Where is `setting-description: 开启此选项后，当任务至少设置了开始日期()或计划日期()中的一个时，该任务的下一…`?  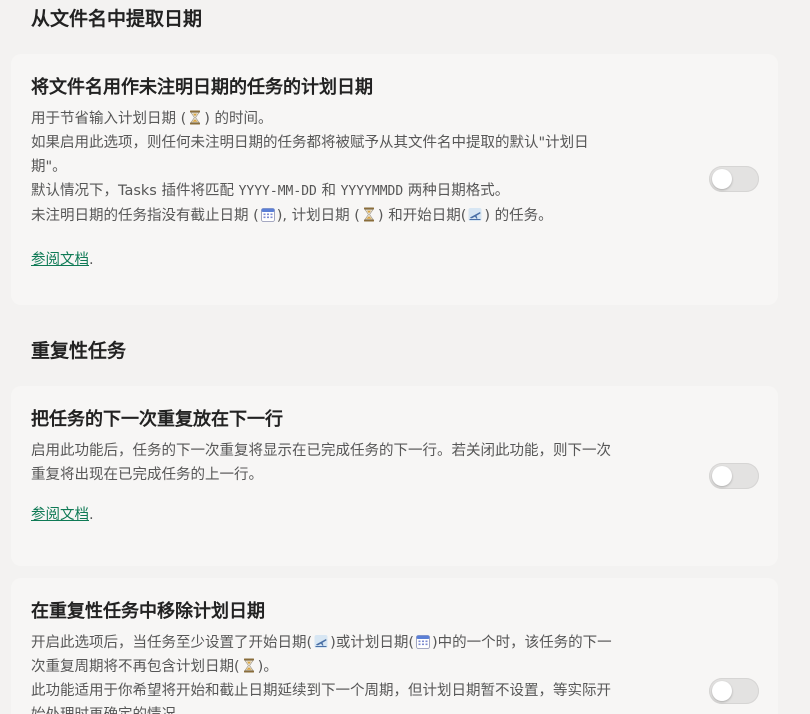
setting-description: 开启此选项后，当任务至少设置了开始日期()或计划日期()中的一个时，该任务的下一… is located at coordinates (351, 672).